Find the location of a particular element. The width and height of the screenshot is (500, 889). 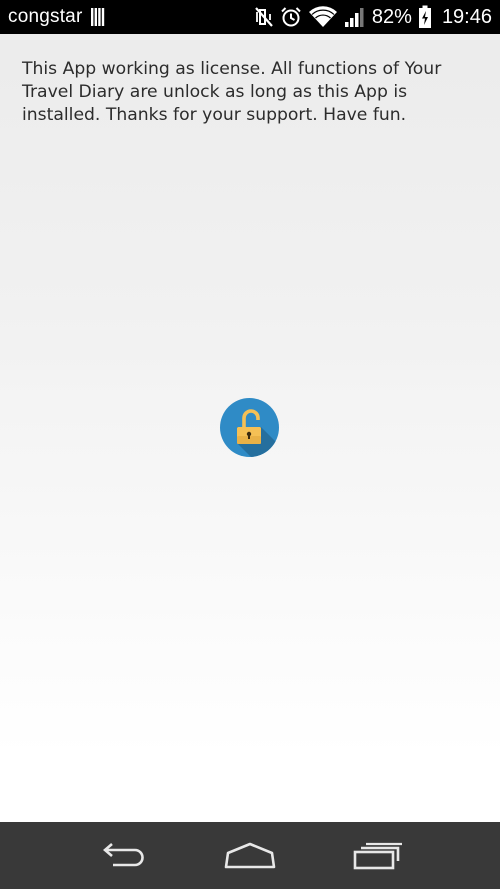

status-left: congstar is located at coordinates (57, 17).